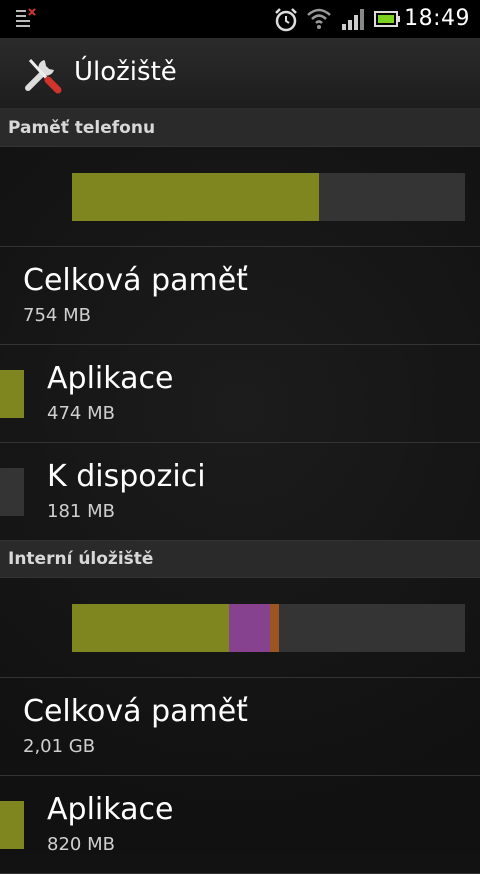 This screenshot has height=874, width=480. I want to click on total-memory-item: Celková paměť 754 MB, so click(240, 296).